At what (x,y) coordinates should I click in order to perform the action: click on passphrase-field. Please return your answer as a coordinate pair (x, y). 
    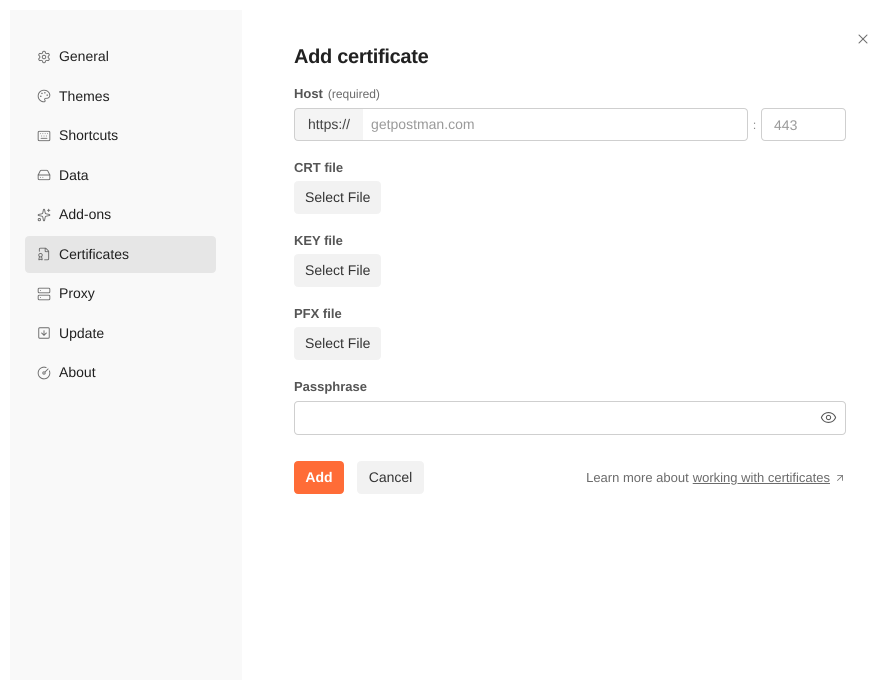
    Looking at the image, I should click on (570, 418).